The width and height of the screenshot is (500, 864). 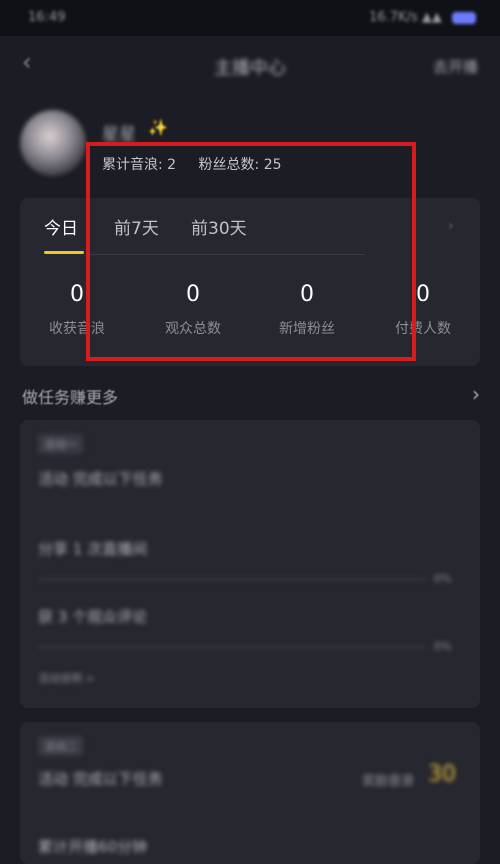 I want to click on tasks-header: 做任务赚更多 ›, so click(x=252, y=397).